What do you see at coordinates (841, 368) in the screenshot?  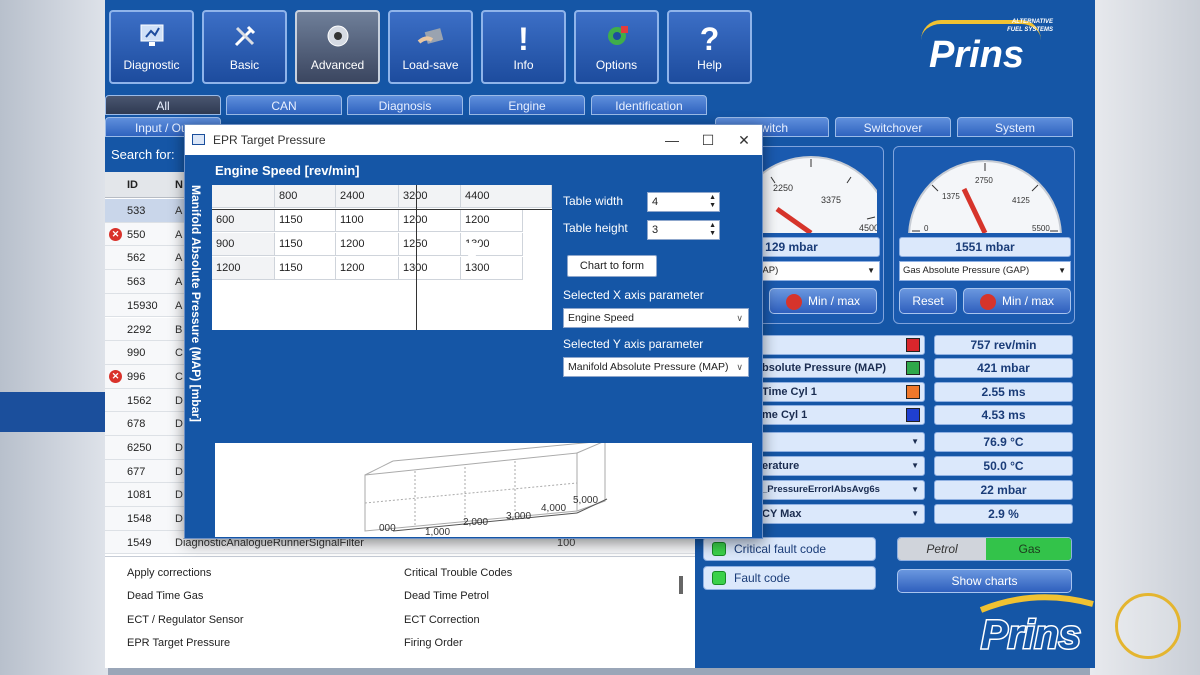 I see `param-map: bsolute Pressure (MAP)` at bounding box center [841, 368].